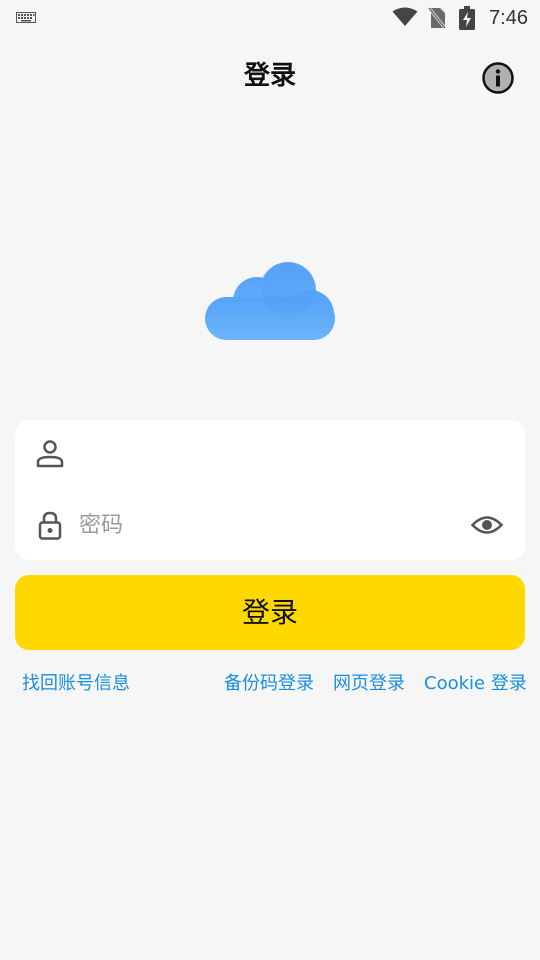 The height and width of the screenshot is (960, 540). I want to click on wifi-icon, so click(405, 16).